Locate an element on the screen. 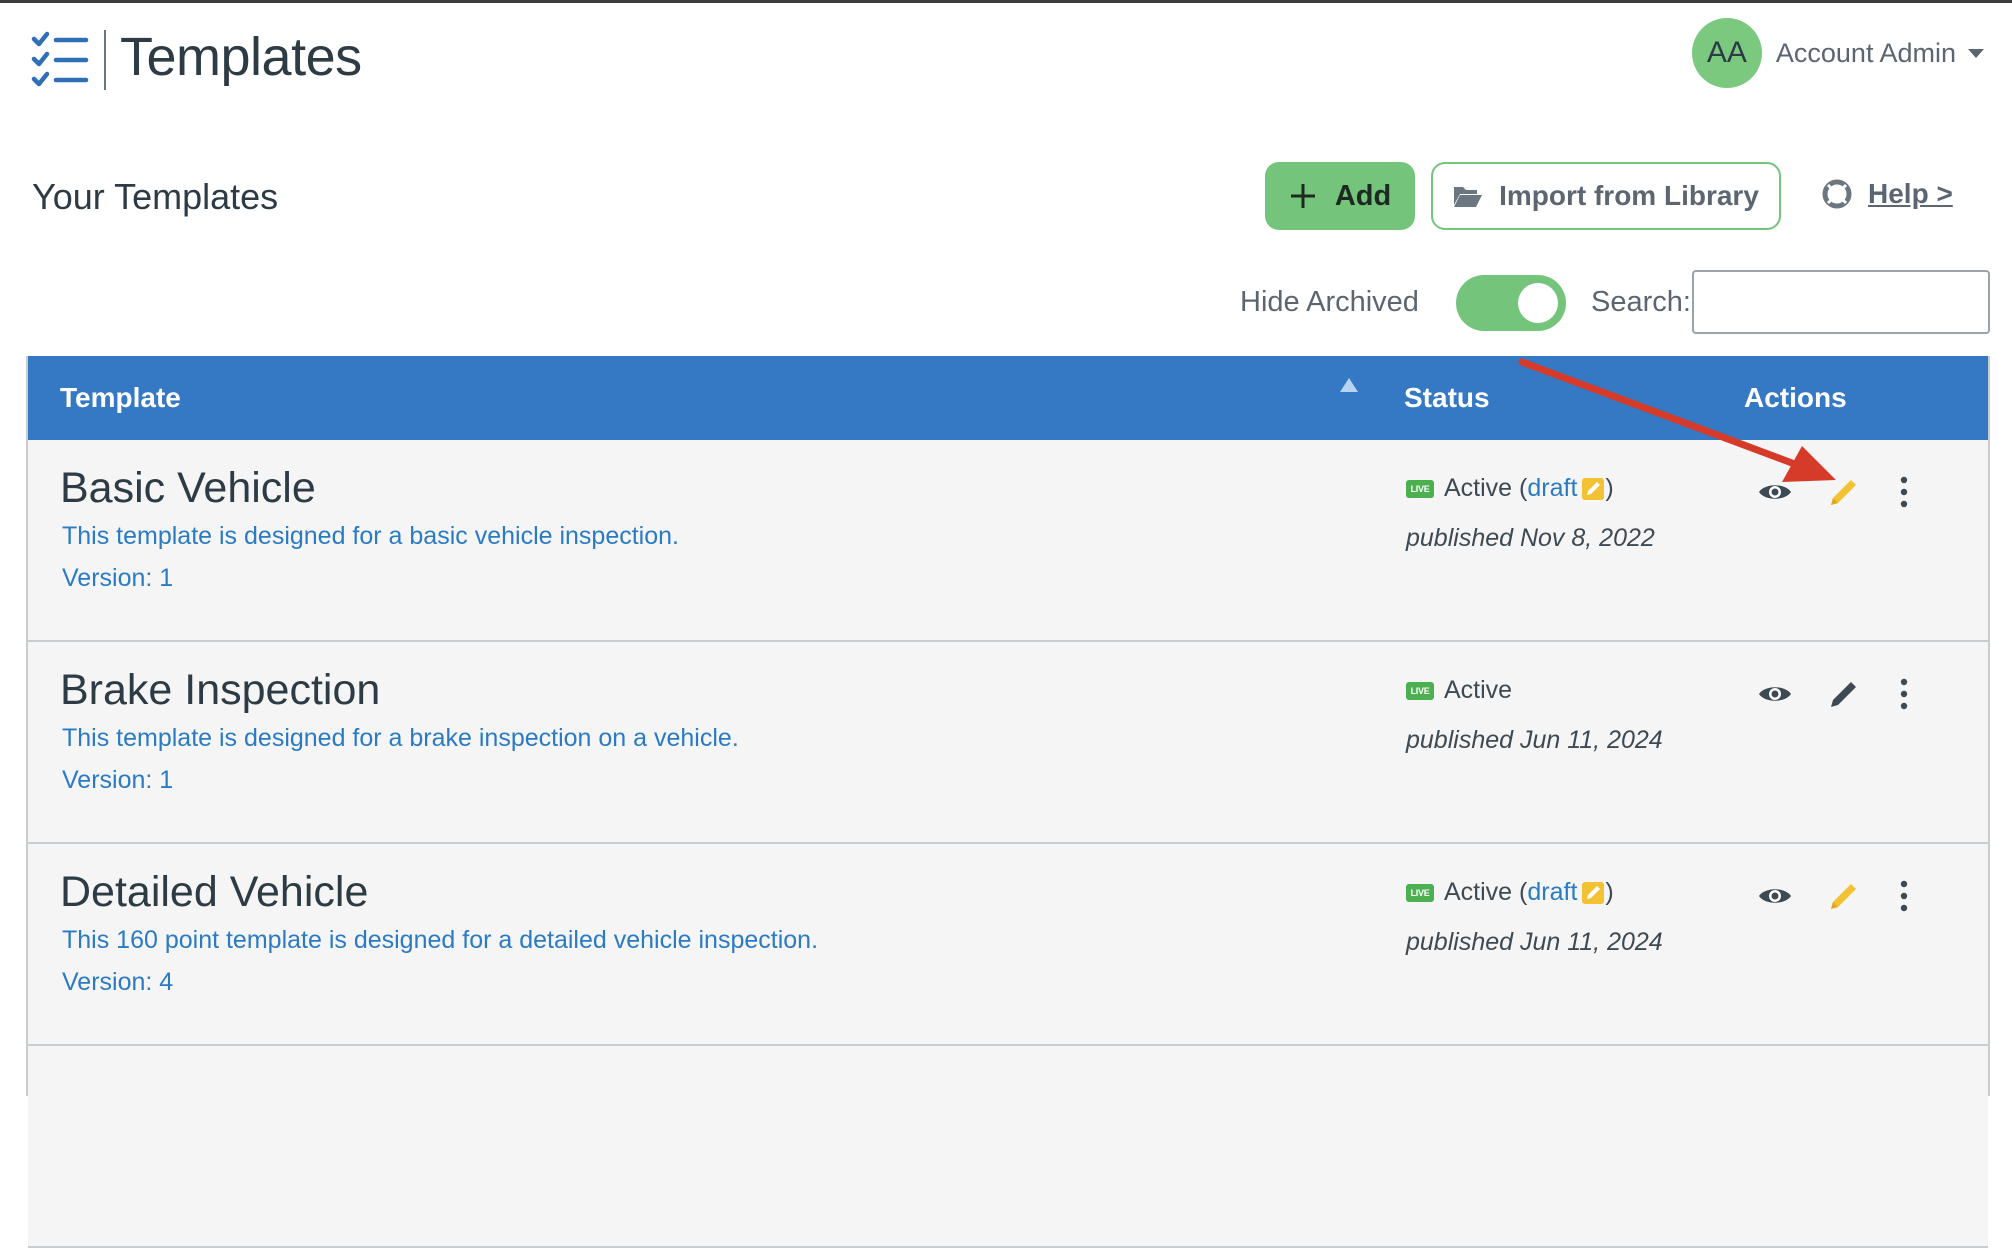 Image resolution: width=2012 pixels, height=1248 pixels. table-header: Template Status Actions is located at coordinates (1008, 398).